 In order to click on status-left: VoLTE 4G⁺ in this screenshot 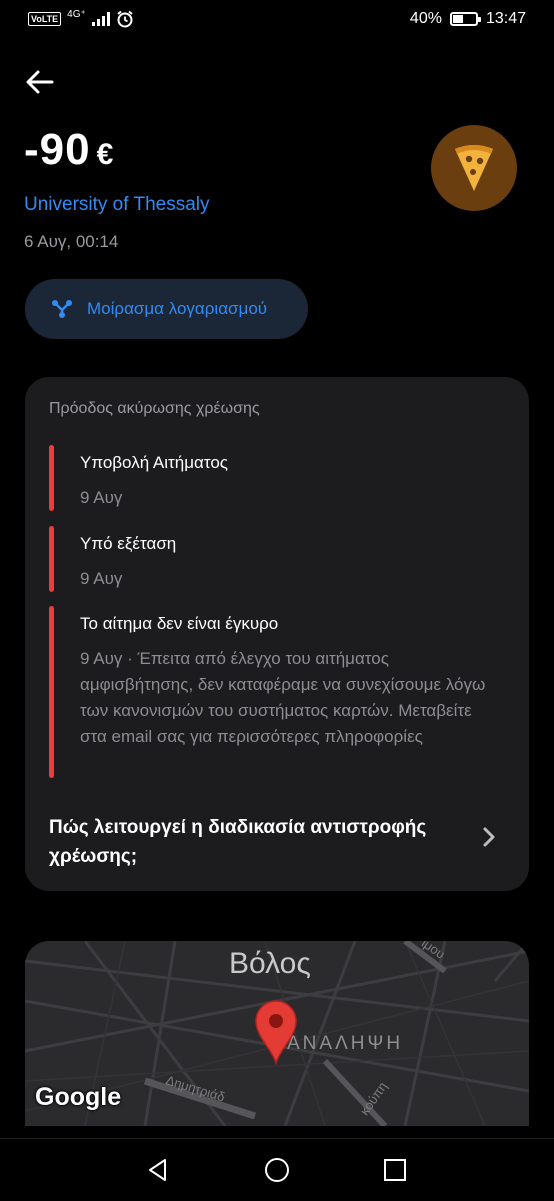, I will do `click(81, 18)`.